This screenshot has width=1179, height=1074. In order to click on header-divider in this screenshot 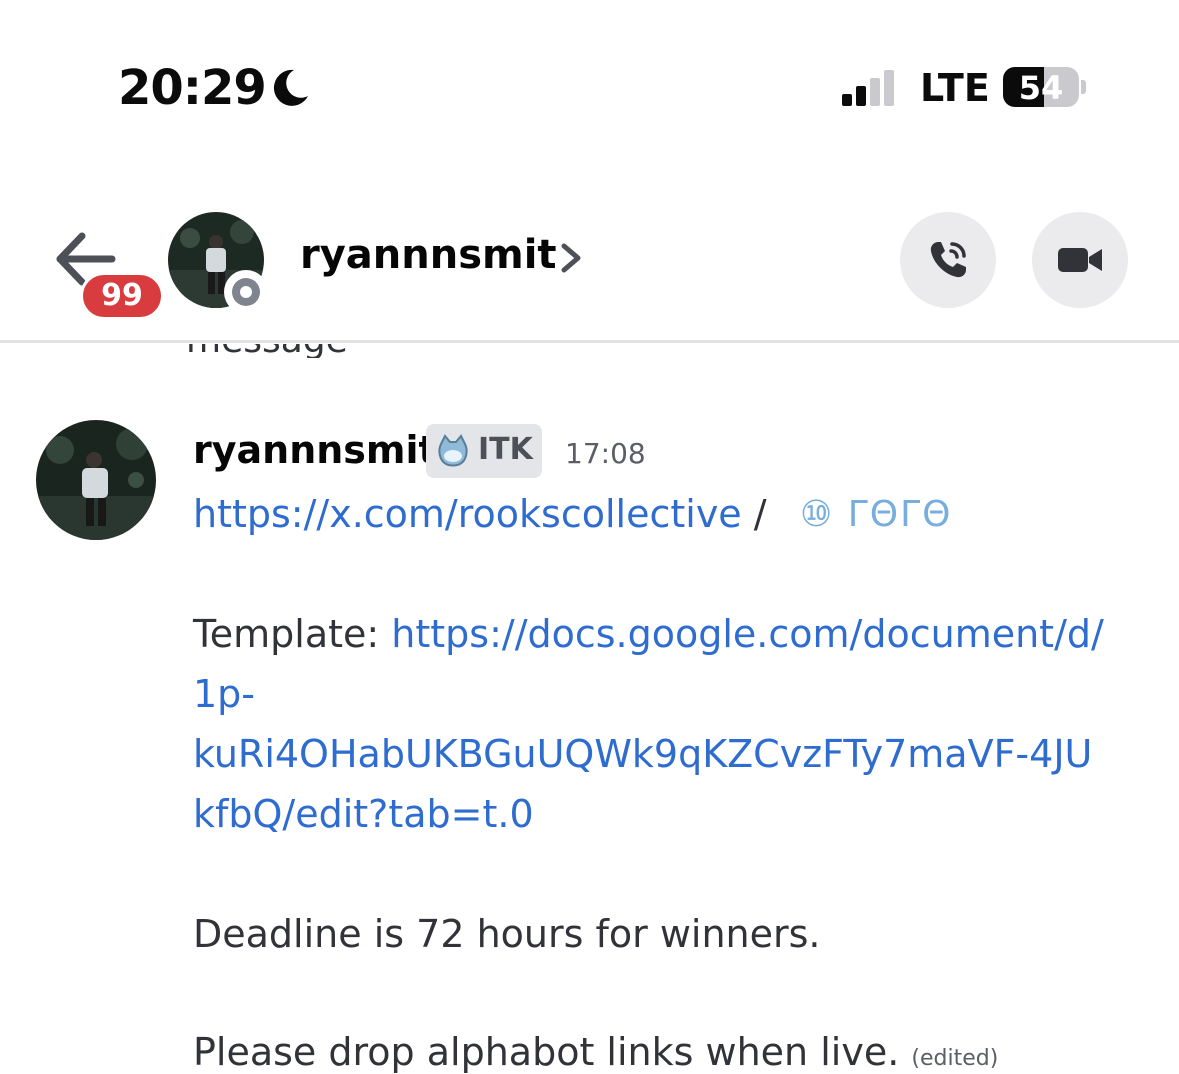, I will do `click(589, 341)`.